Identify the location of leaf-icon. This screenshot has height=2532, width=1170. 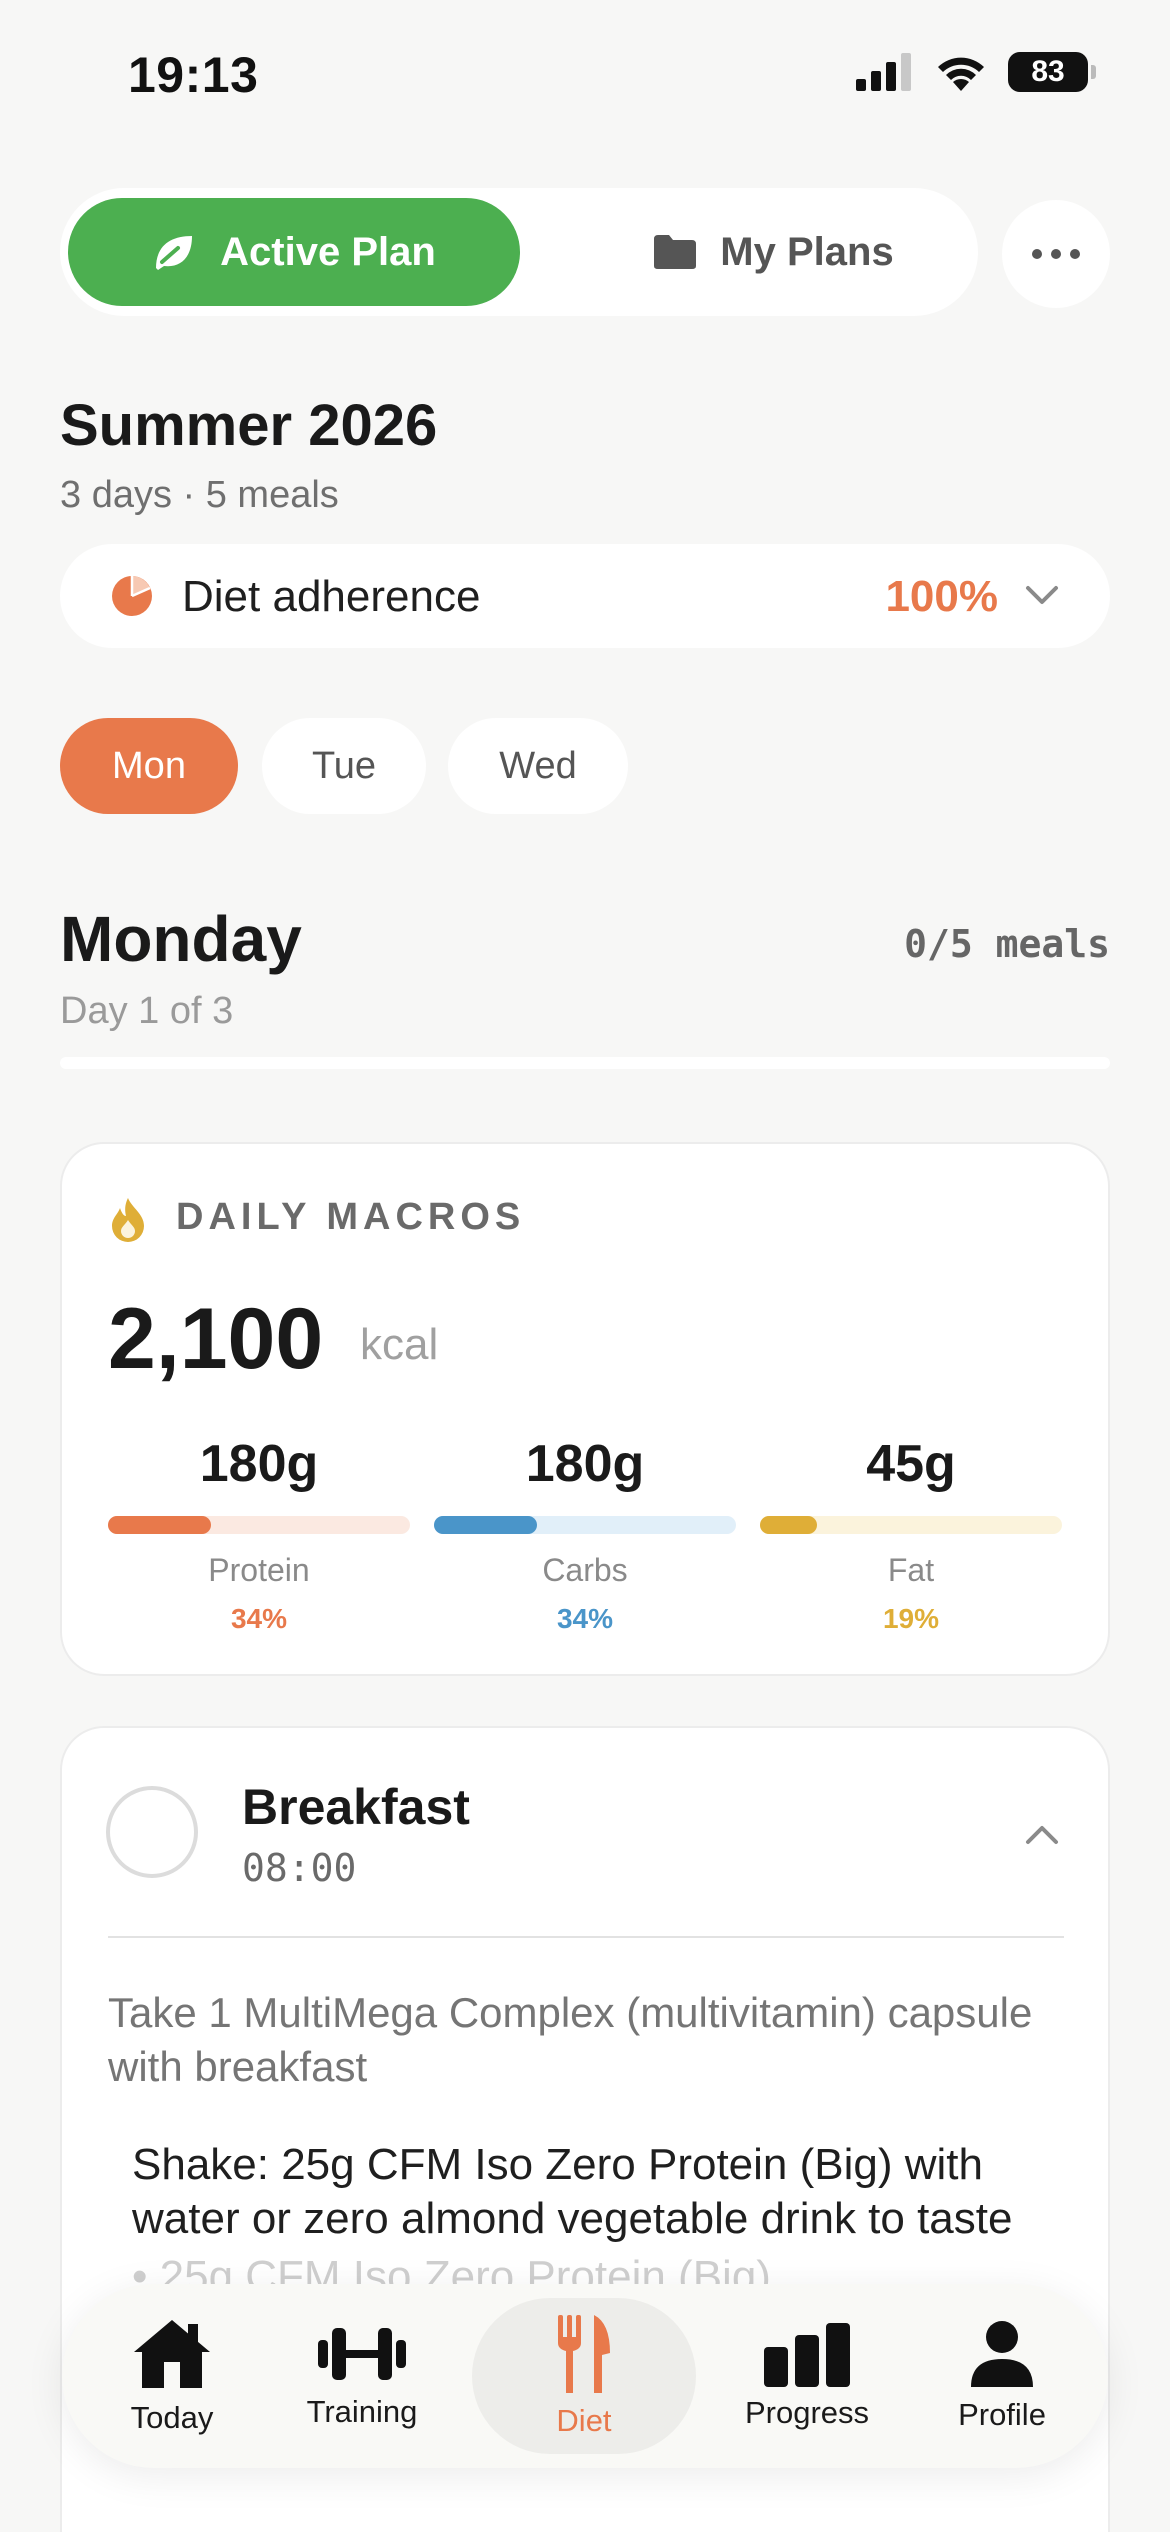
(174, 253).